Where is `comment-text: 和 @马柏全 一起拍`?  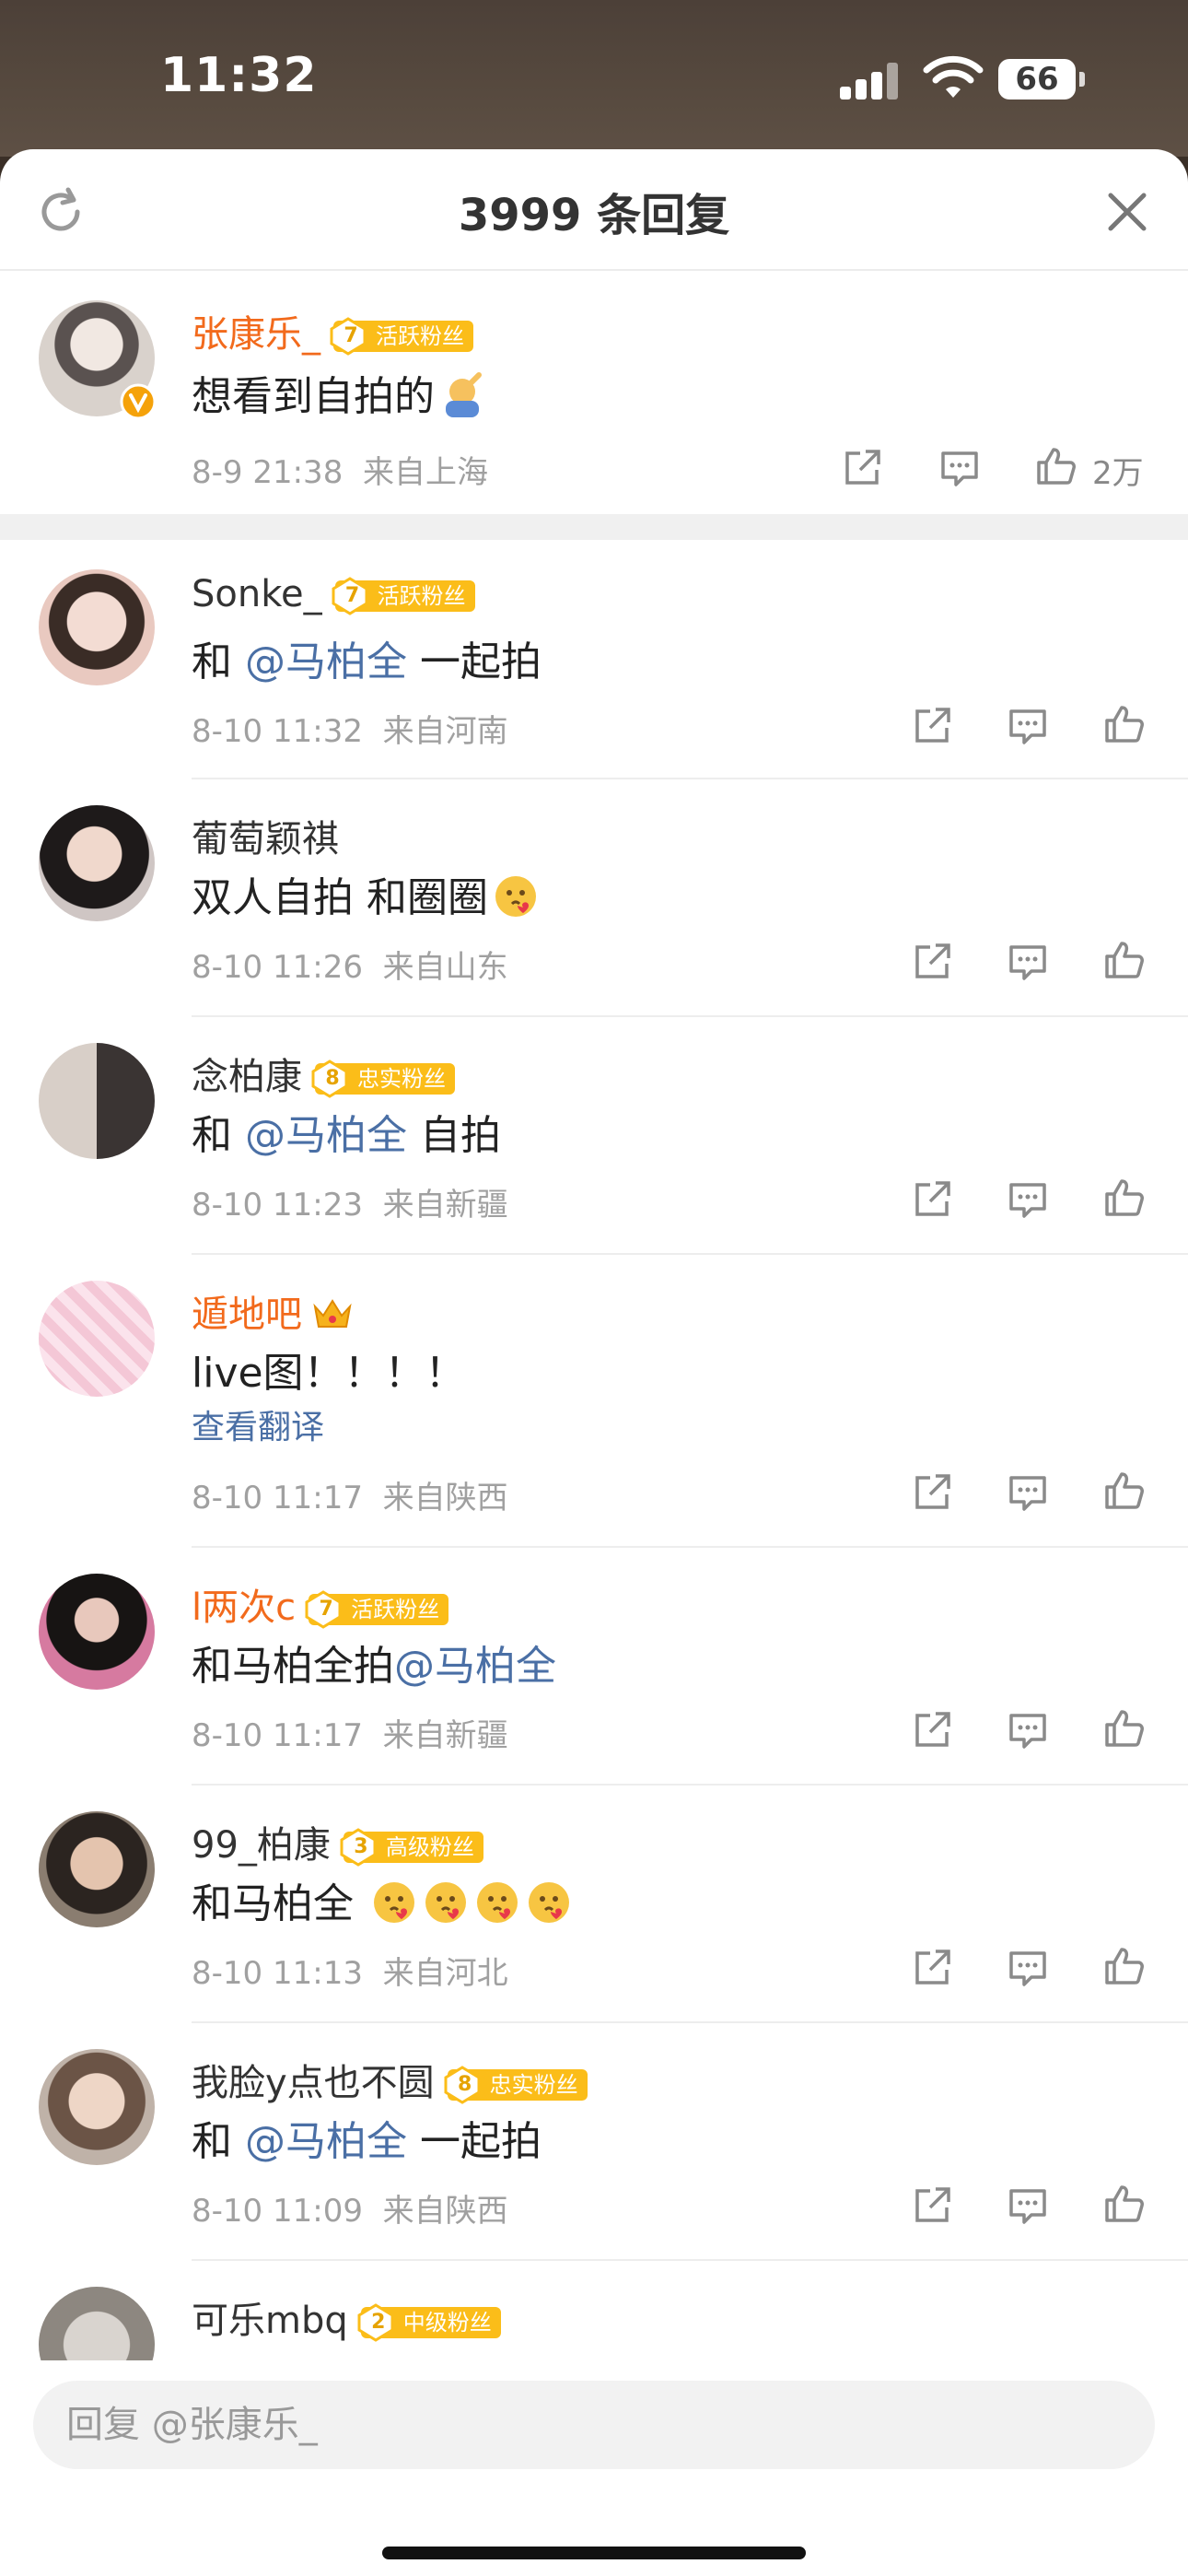 comment-text: 和 @马柏全 一起拍 is located at coordinates (367, 657).